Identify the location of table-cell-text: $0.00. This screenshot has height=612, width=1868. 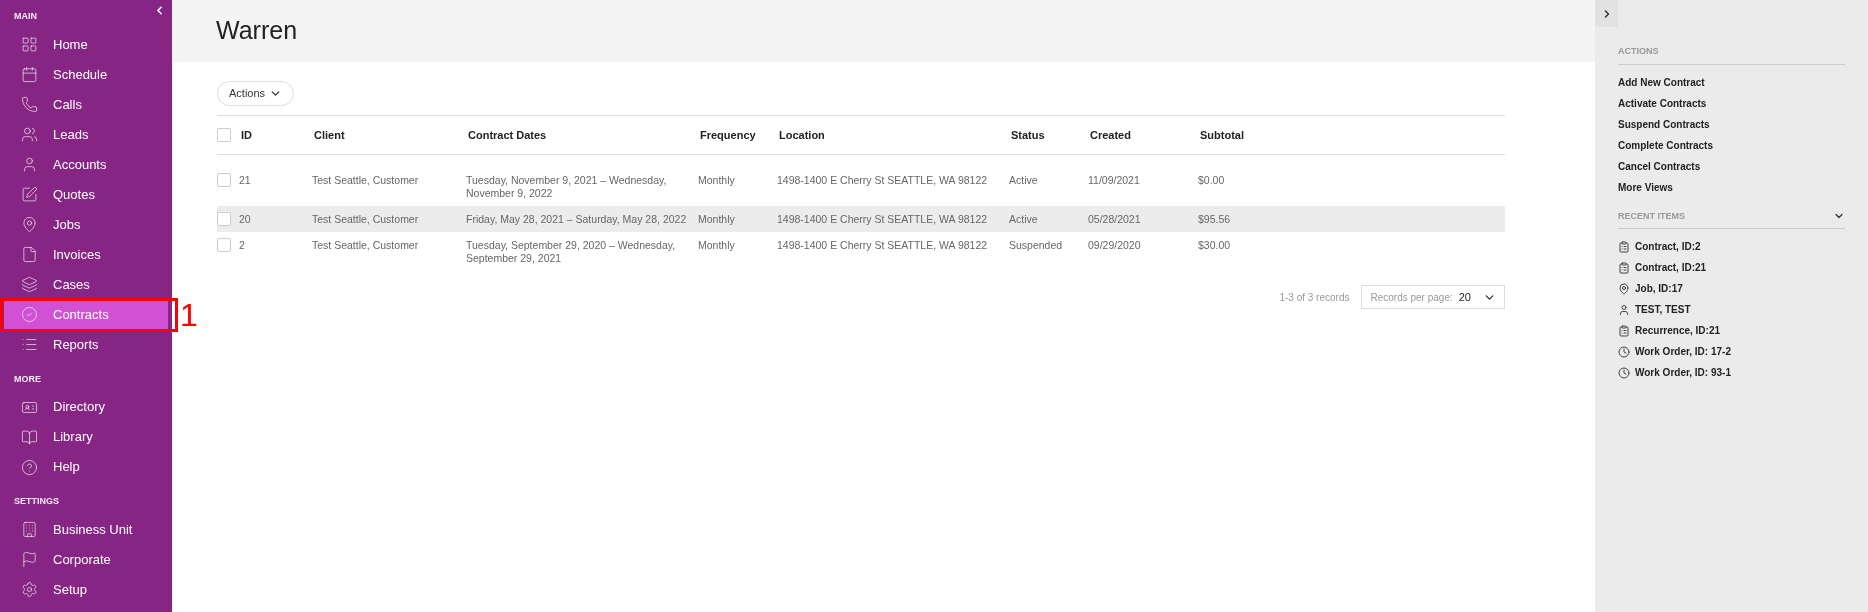
(1212, 180).